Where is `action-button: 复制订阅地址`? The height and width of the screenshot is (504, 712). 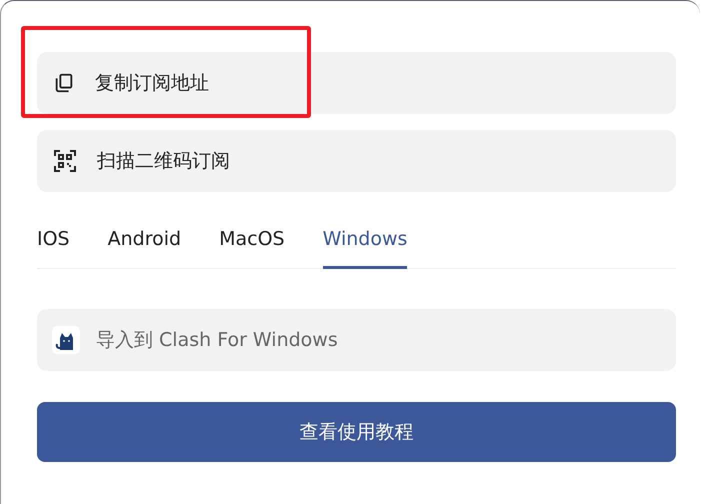
action-button: 复制订阅地址 is located at coordinates (356, 83).